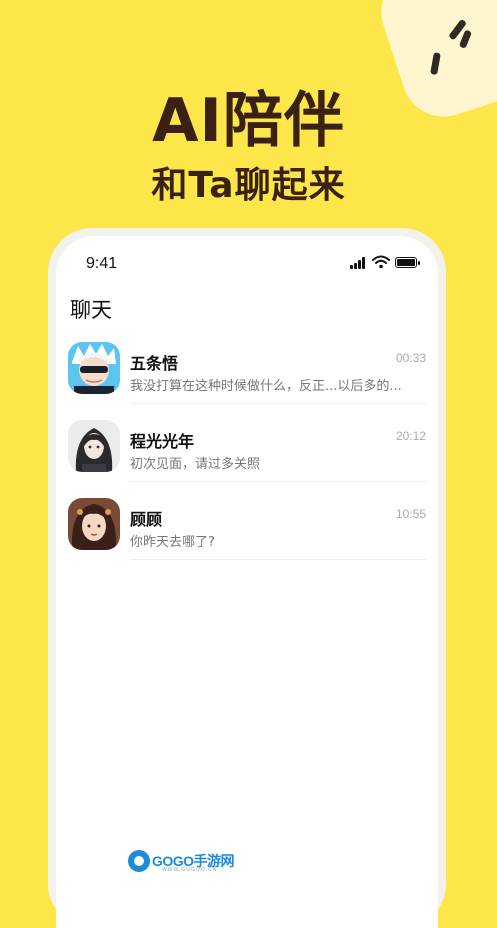  I want to click on chat-name: 程光光年, so click(162, 441).